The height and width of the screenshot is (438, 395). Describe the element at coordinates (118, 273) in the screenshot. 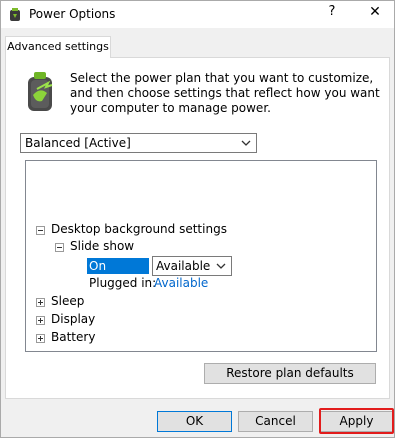

I see `on-battery-label: On battery:` at that location.